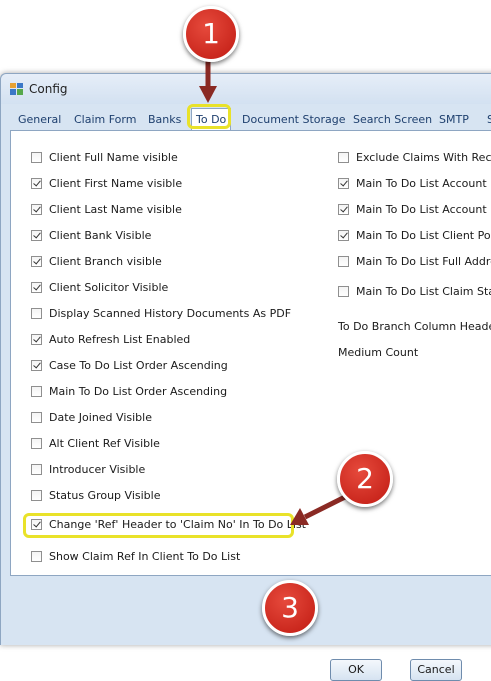 The width and height of the screenshot is (491, 681). What do you see at coordinates (290, 608) in the screenshot?
I see `callout-3-badge: 3` at bounding box center [290, 608].